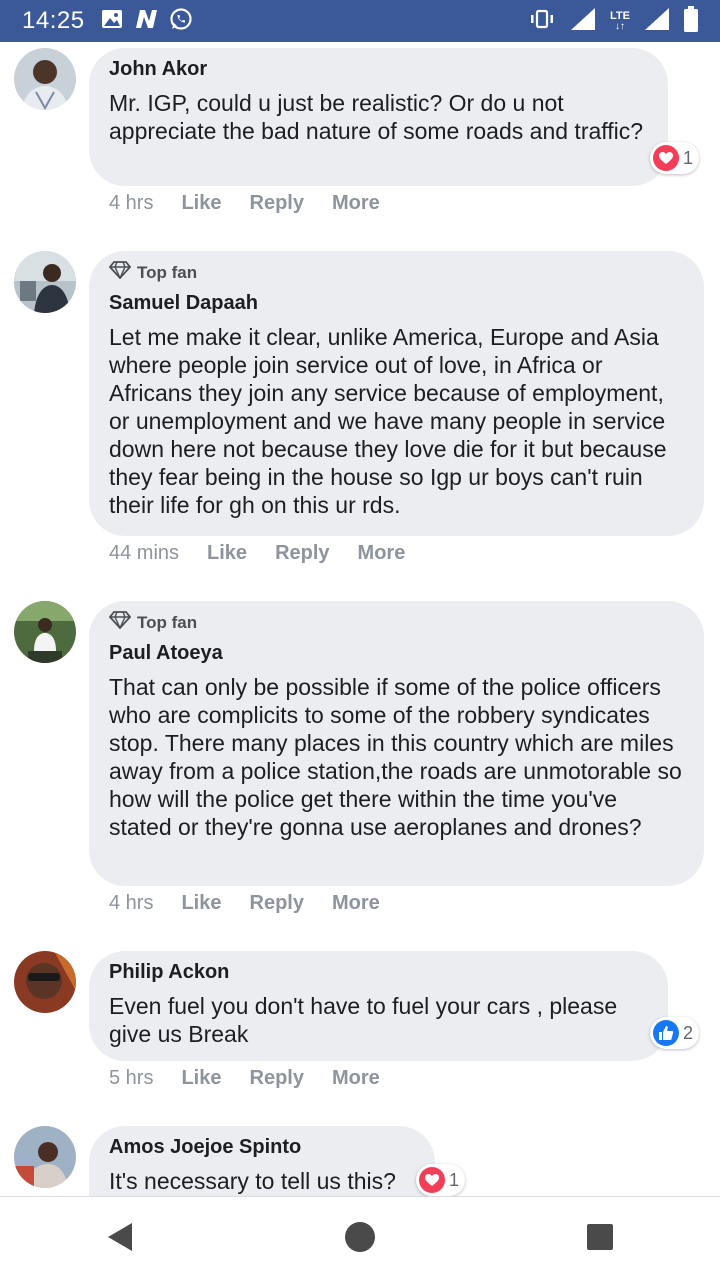  What do you see at coordinates (112, 21) in the screenshot?
I see `gallery-icon` at bounding box center [112, 21].